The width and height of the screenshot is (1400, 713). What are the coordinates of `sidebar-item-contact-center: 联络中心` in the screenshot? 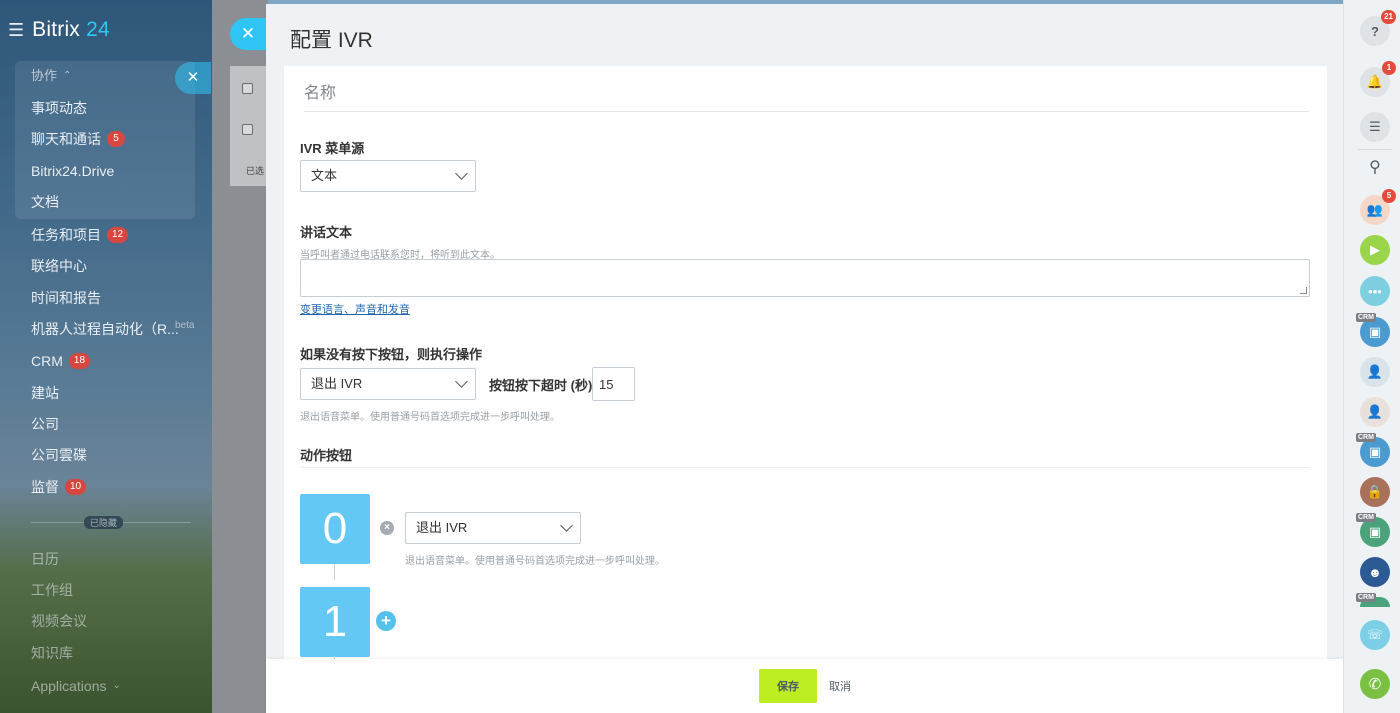 It's located at (59, 266).